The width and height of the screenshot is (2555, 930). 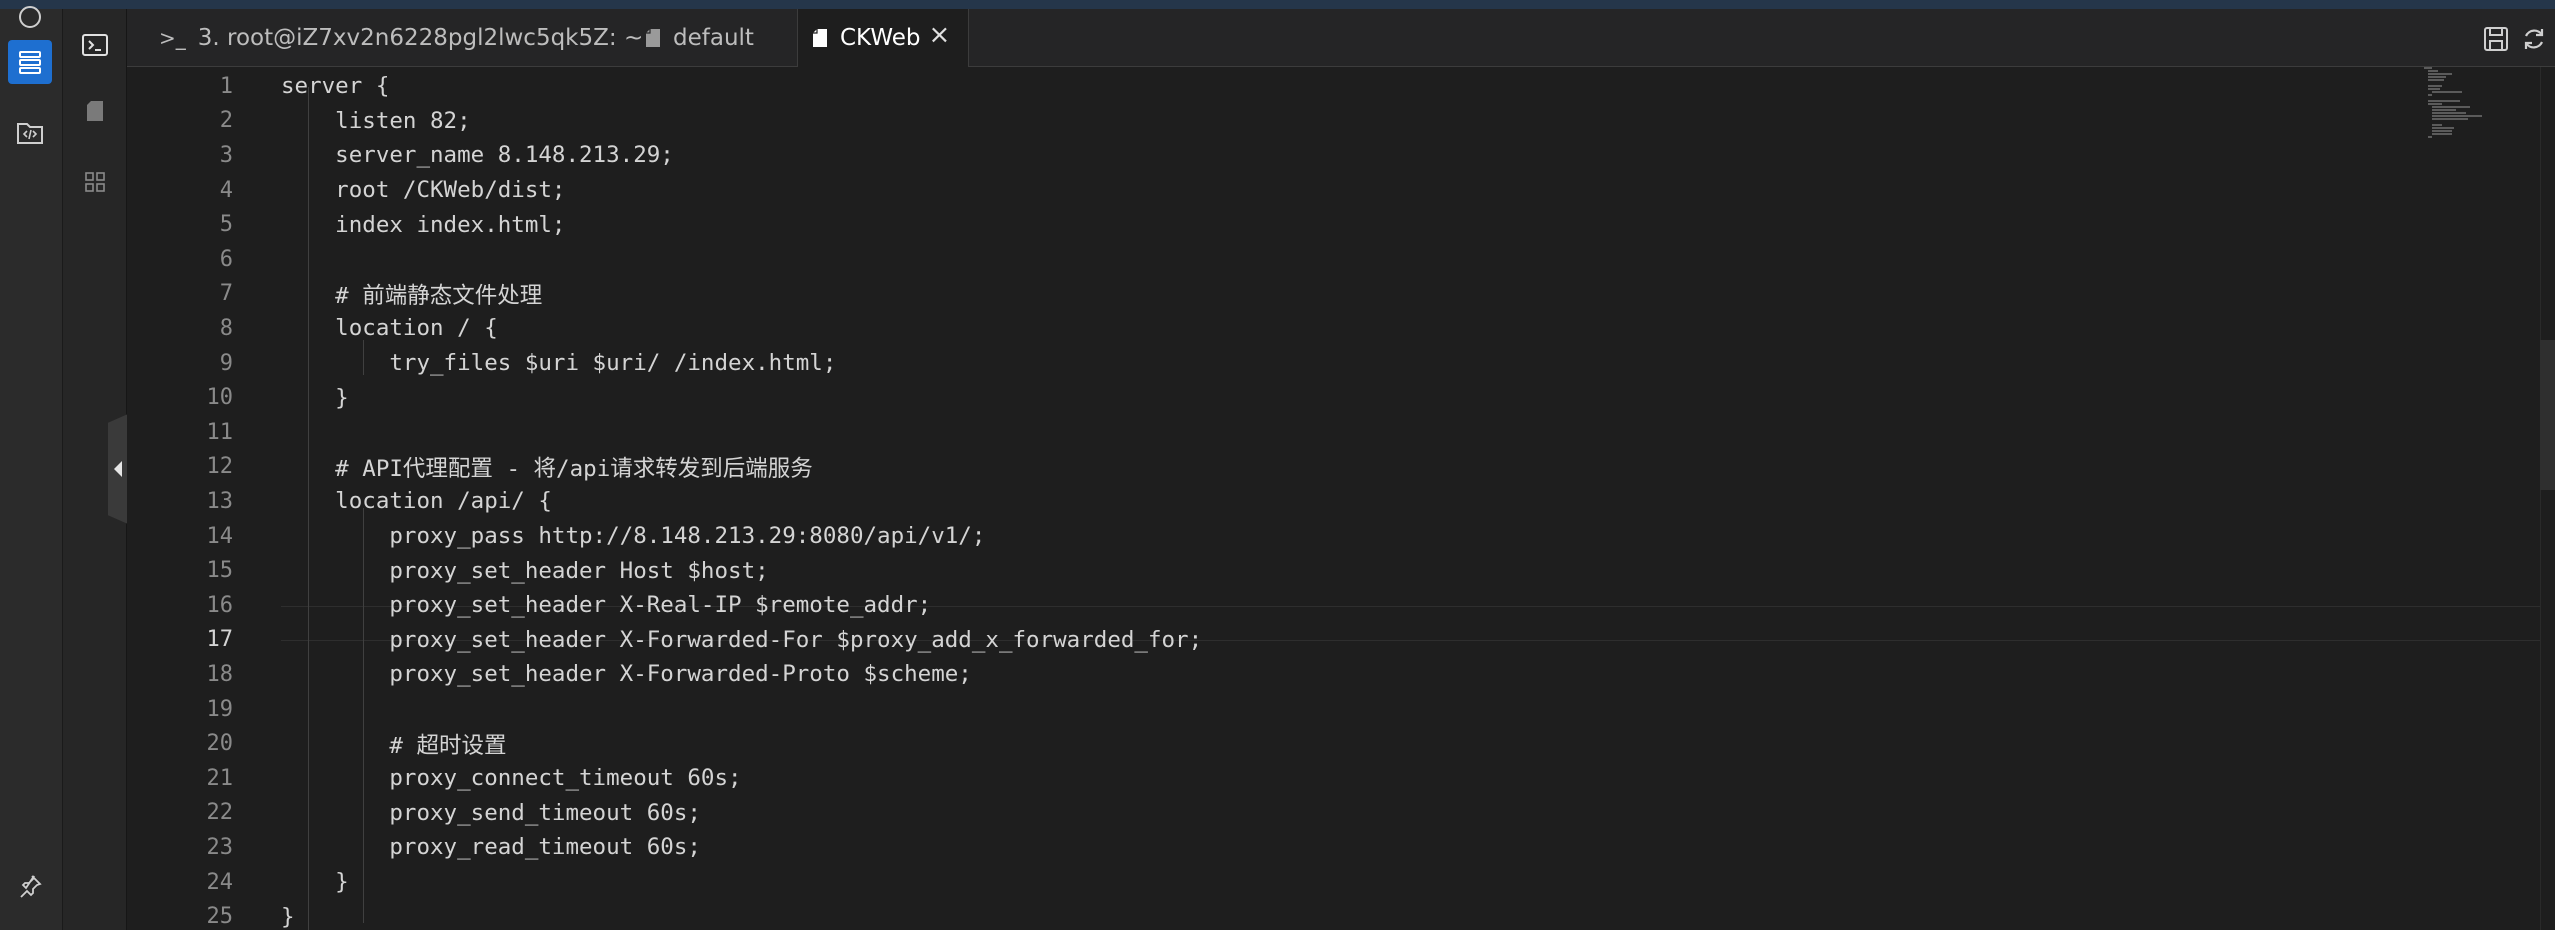 What do you see at coordinates (558, 363) in the screenshot?
I see `code-text: try_files $uri $uri/ /index.html;` at bounding box center [558, 363].